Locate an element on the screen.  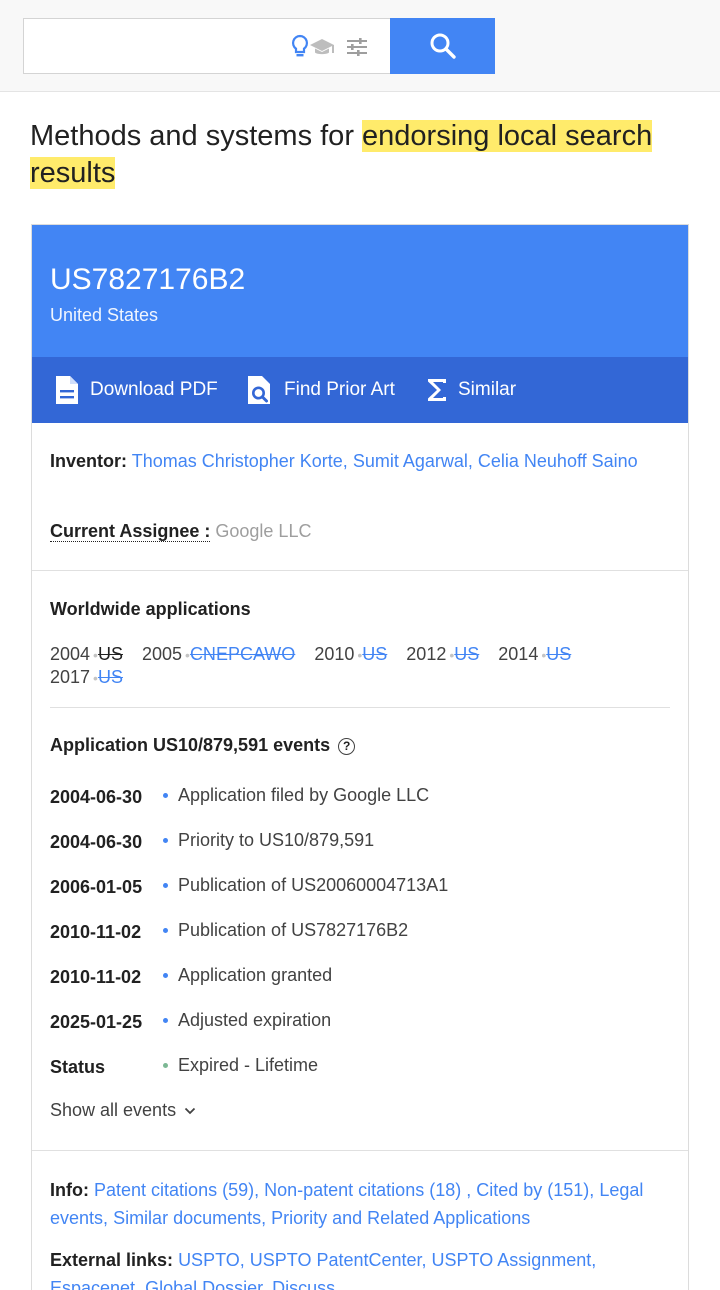
find-prior-art-label: Find Prior Art is located at coordinates (339, 389).